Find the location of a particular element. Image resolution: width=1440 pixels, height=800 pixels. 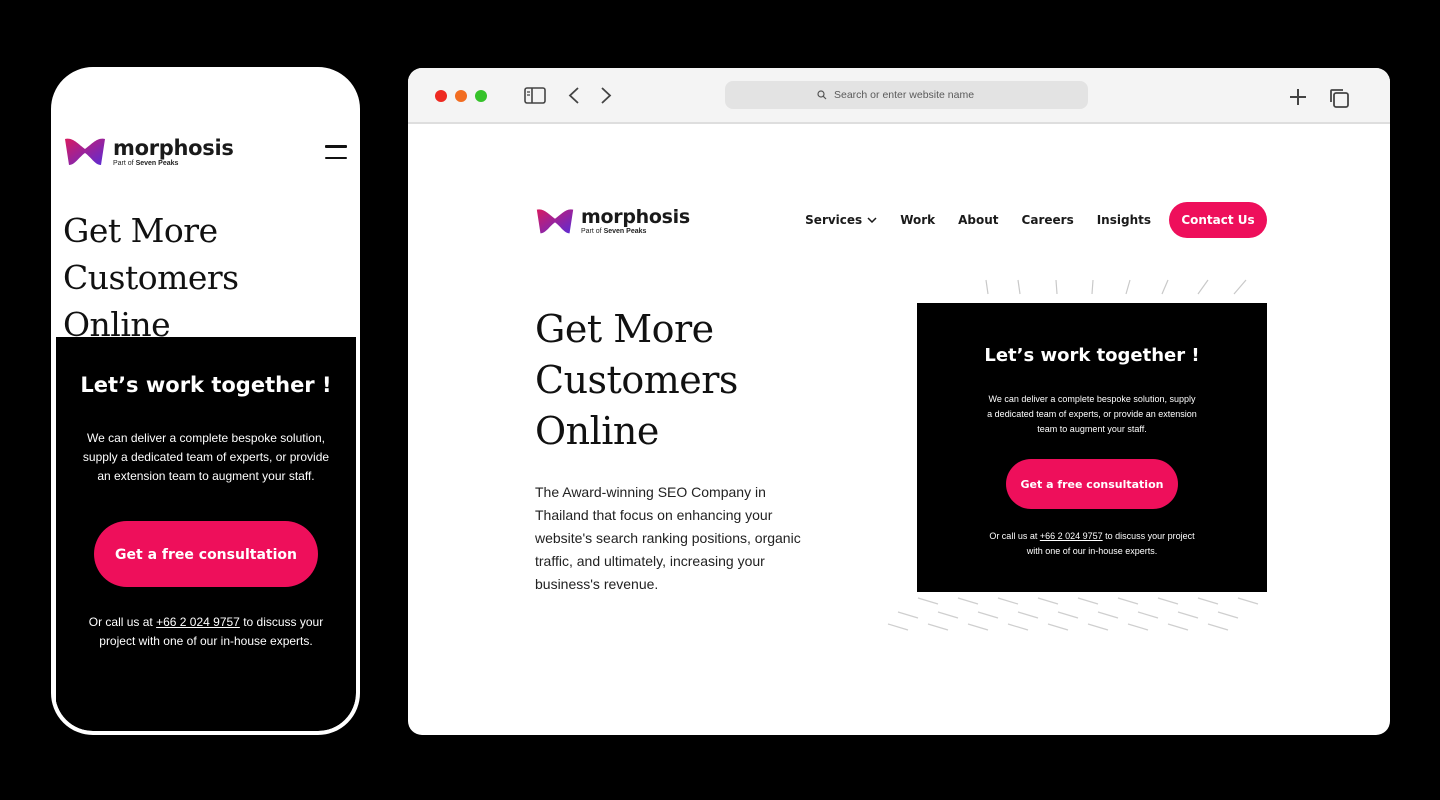

browser-toolbar is located at coordinates (899, 96).